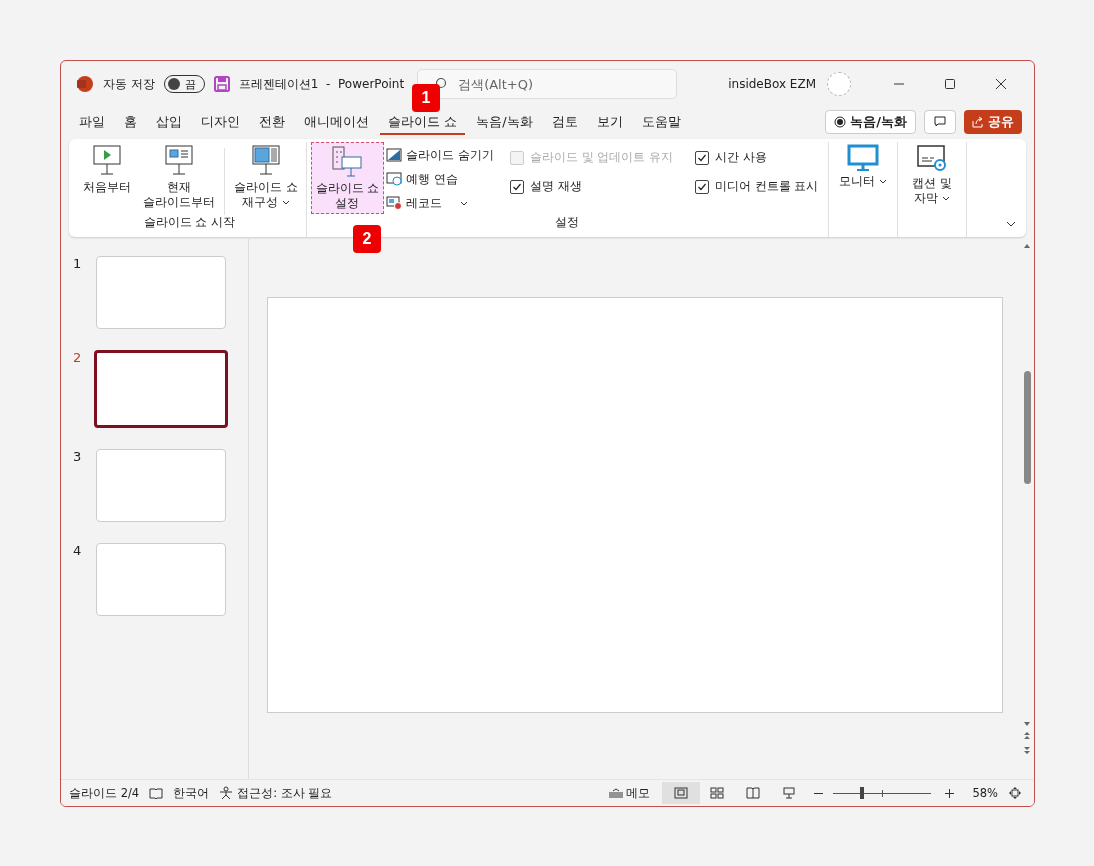  I want to click on save-icon, so click(221, 84).